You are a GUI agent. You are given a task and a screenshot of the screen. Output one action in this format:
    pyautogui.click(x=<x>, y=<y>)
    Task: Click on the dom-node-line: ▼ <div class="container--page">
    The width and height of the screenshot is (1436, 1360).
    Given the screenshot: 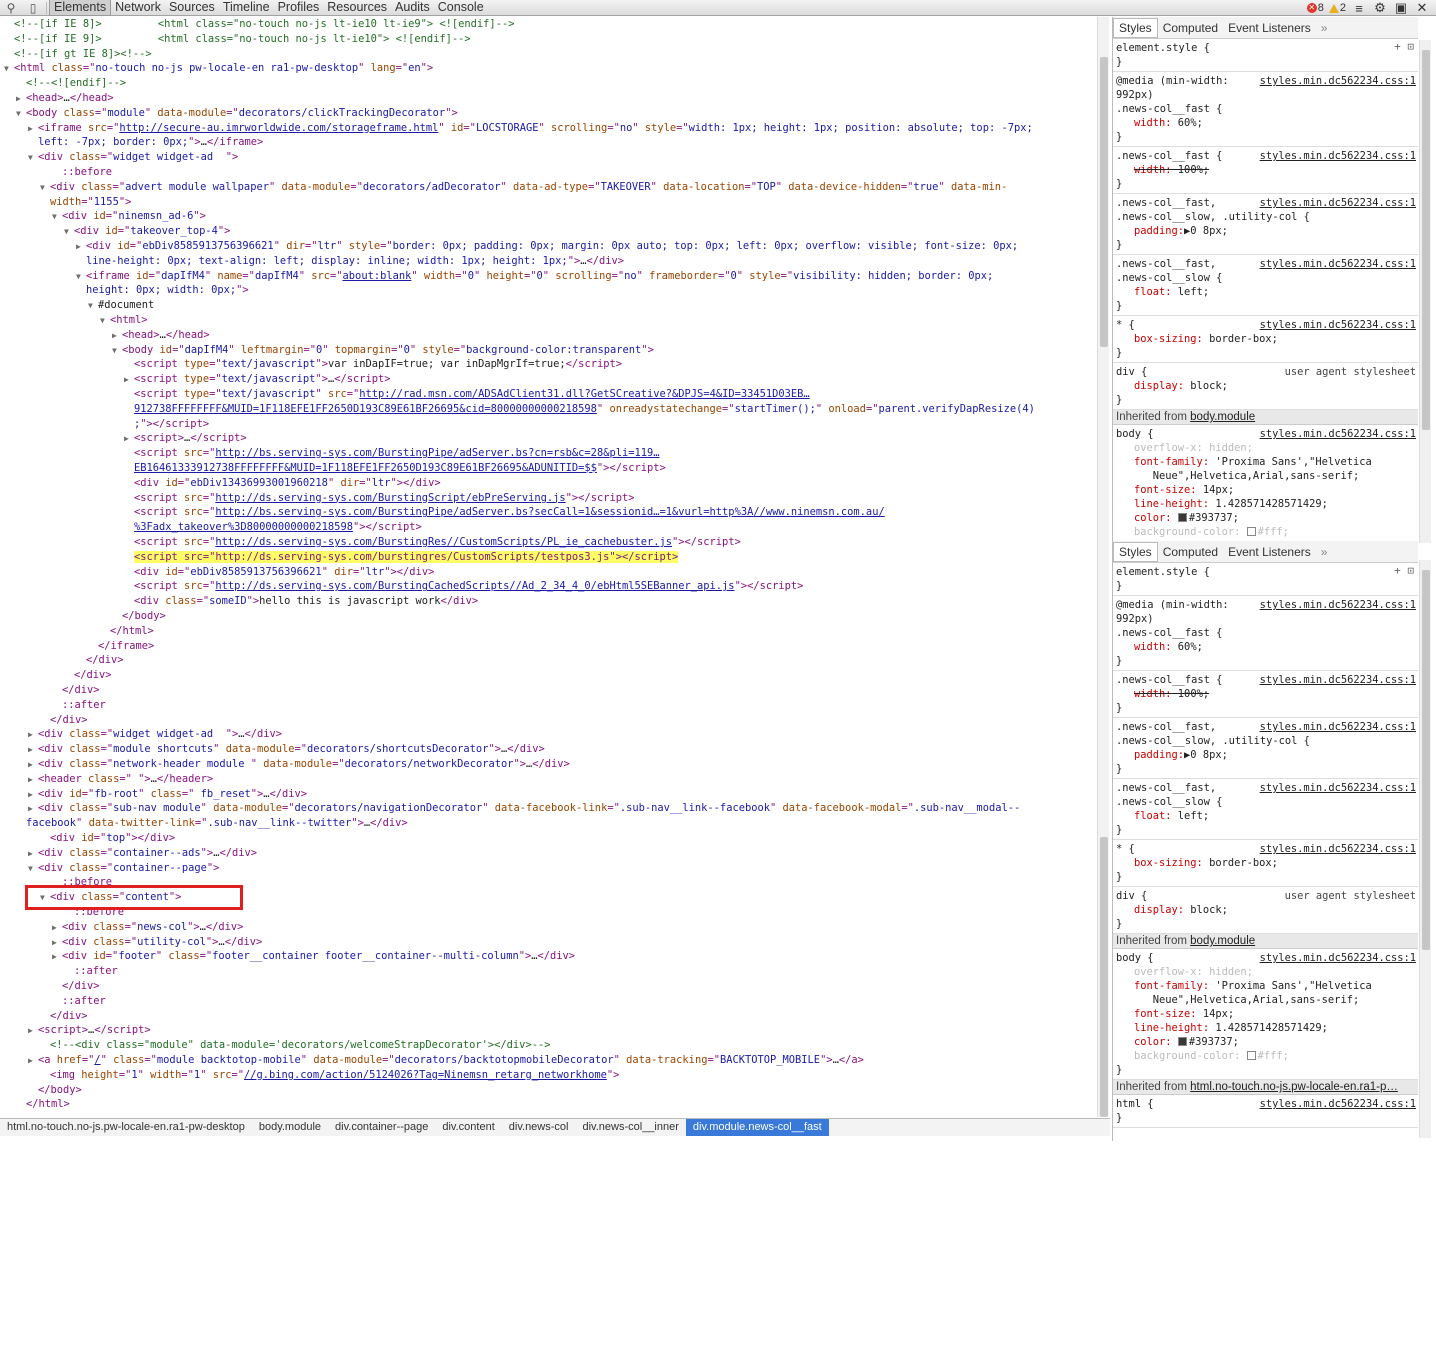 What is the action you would take?
    pyautogui.click(x=123, y=868)
    